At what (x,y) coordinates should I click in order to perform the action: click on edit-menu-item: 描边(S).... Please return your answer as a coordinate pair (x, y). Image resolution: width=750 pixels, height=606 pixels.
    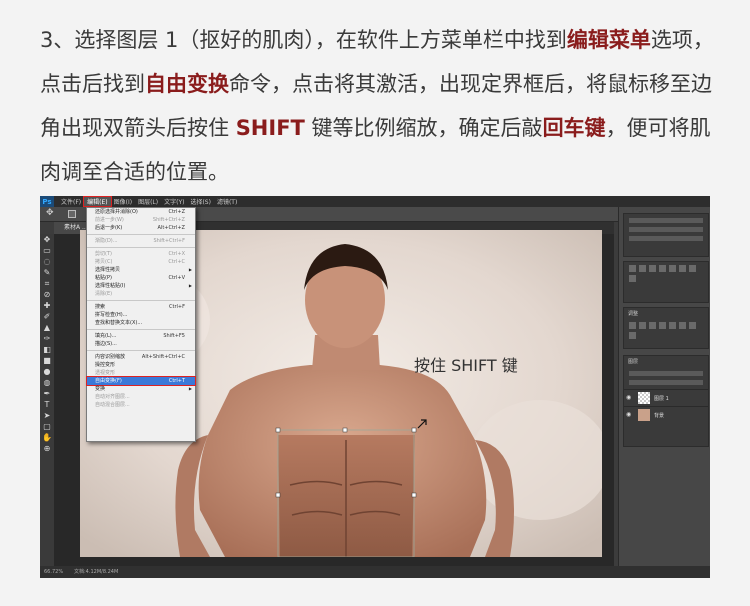
    Looking at the image, I should click on (141, 344).